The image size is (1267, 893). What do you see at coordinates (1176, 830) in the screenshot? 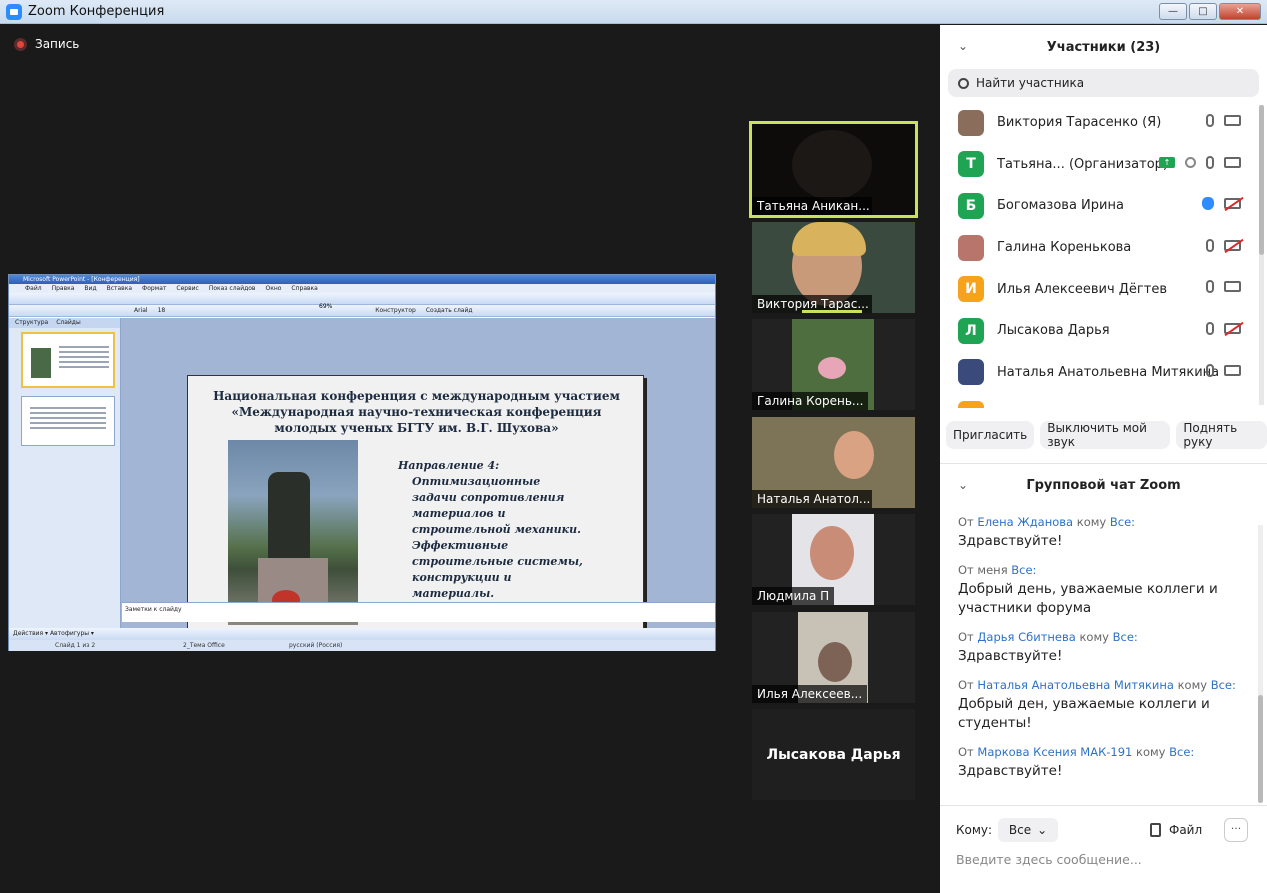
I see `file-button: Файл` at bounding box center [1176, 830].